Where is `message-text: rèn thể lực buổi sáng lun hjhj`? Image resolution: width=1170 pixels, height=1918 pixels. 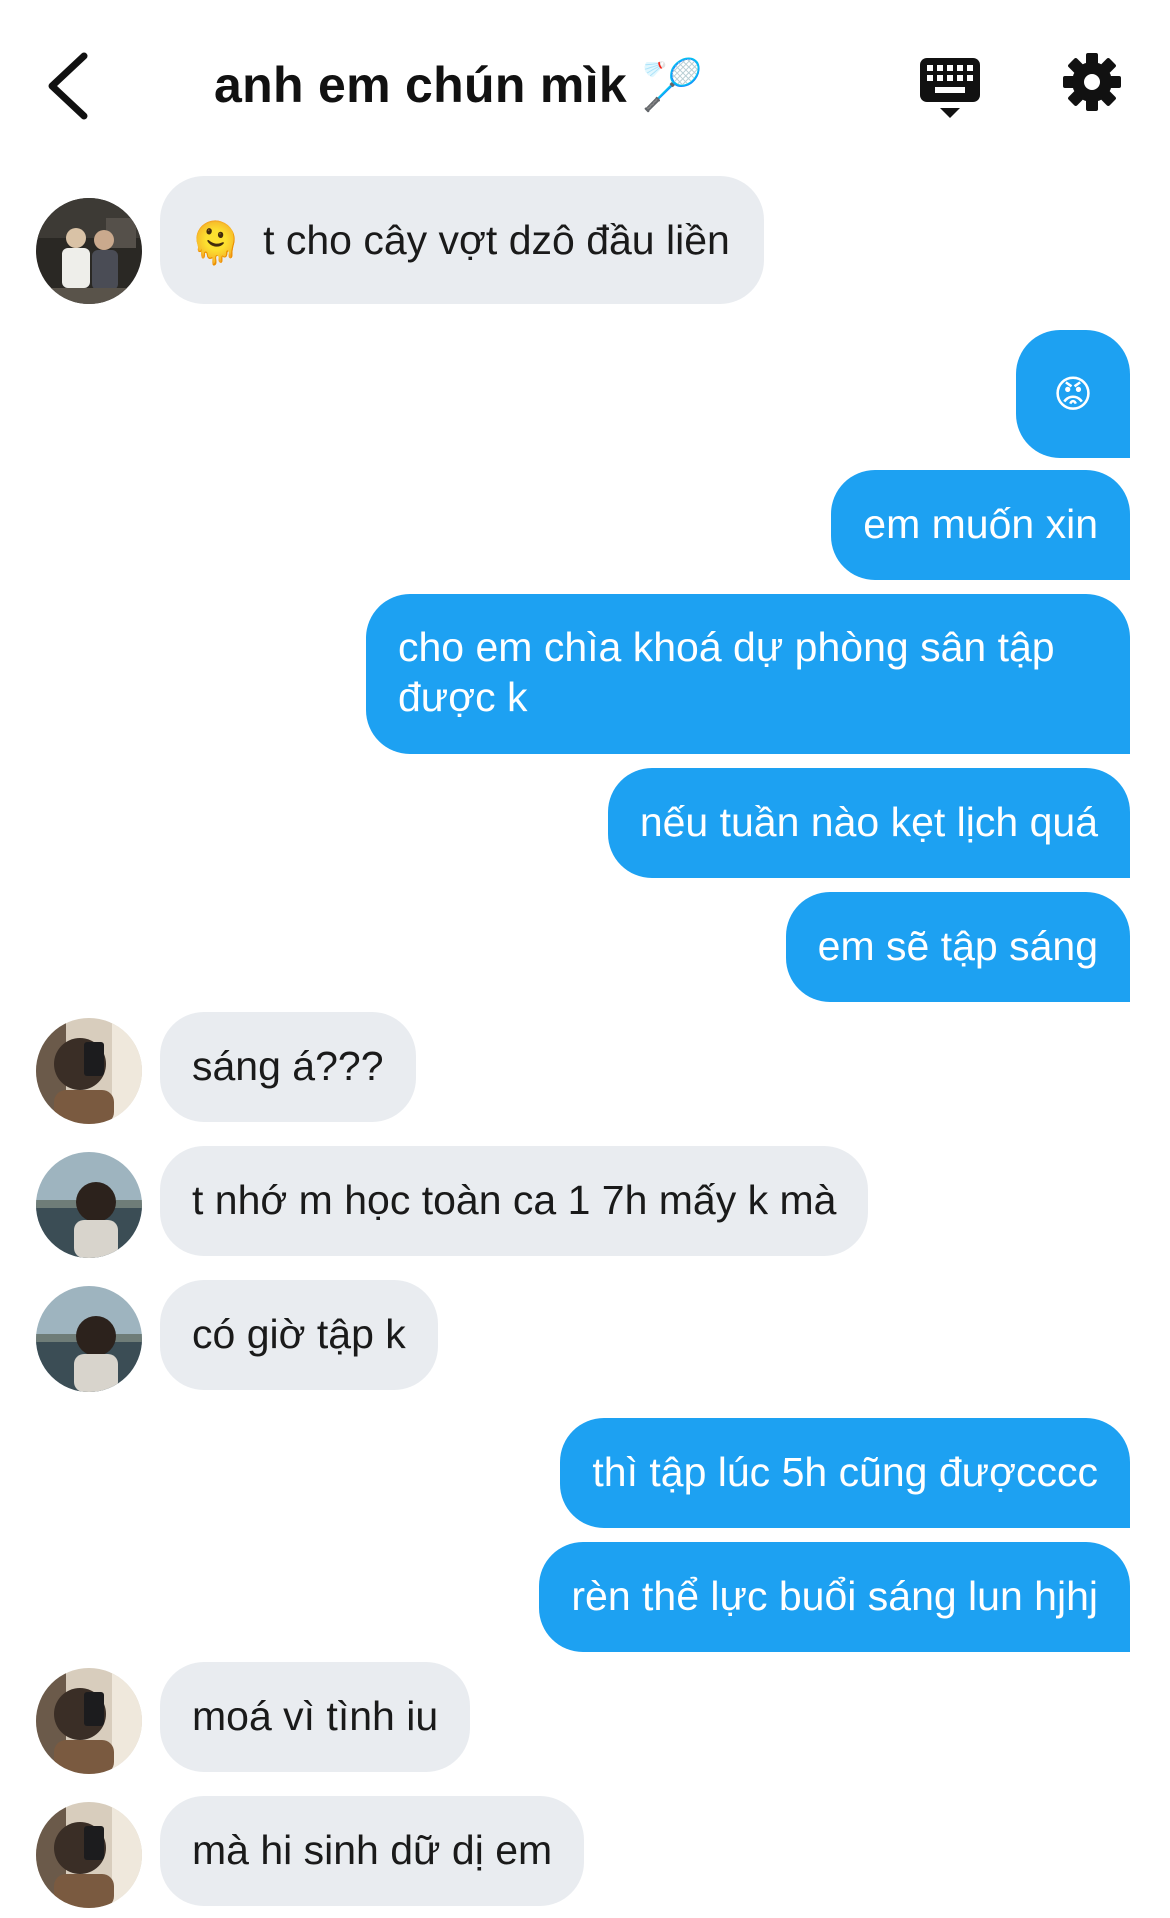 message-text: rèn thể lực buổi sáng lun hjhj is located at coordinates (834, 1596).